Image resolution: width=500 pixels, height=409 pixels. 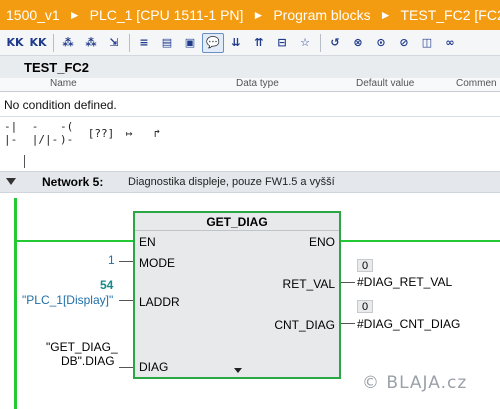 What do you see at coordinates (159, 302) in the screenshot?
I see `pin-laddr: LADDR` at bounding box center [159, 302].